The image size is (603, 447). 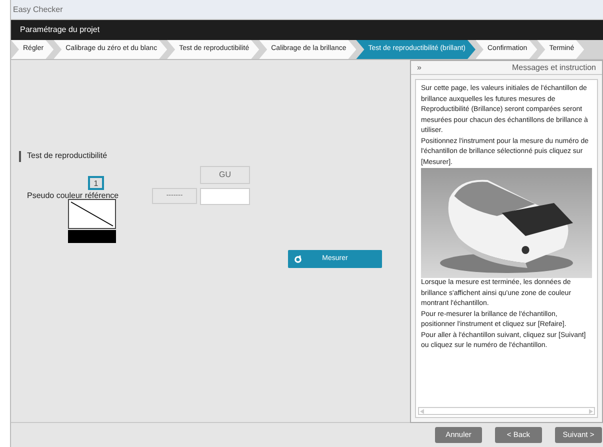 What do you see at coordinates (298, 259) in the screenshot?
I see `measure-icon` at bounding box center [298, 259].